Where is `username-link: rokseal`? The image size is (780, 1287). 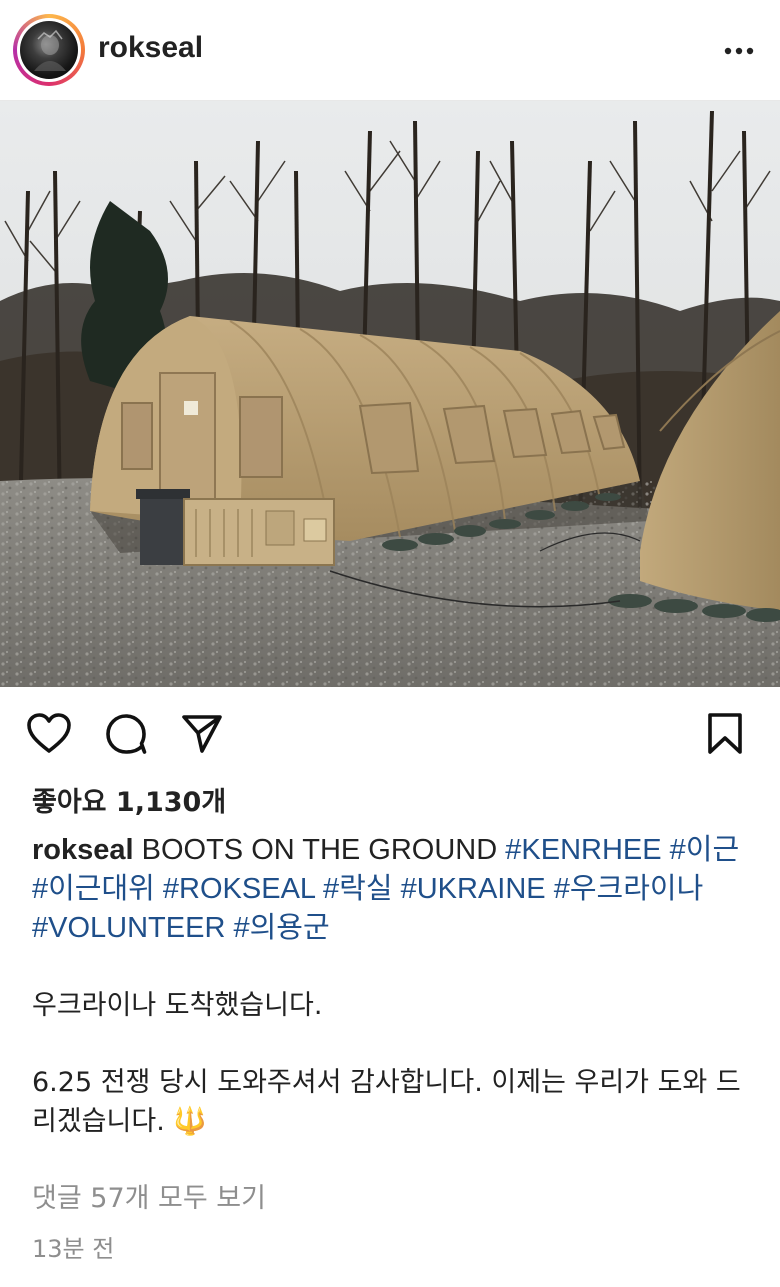
username-link: rokseal is located at coordinates (150, 48).